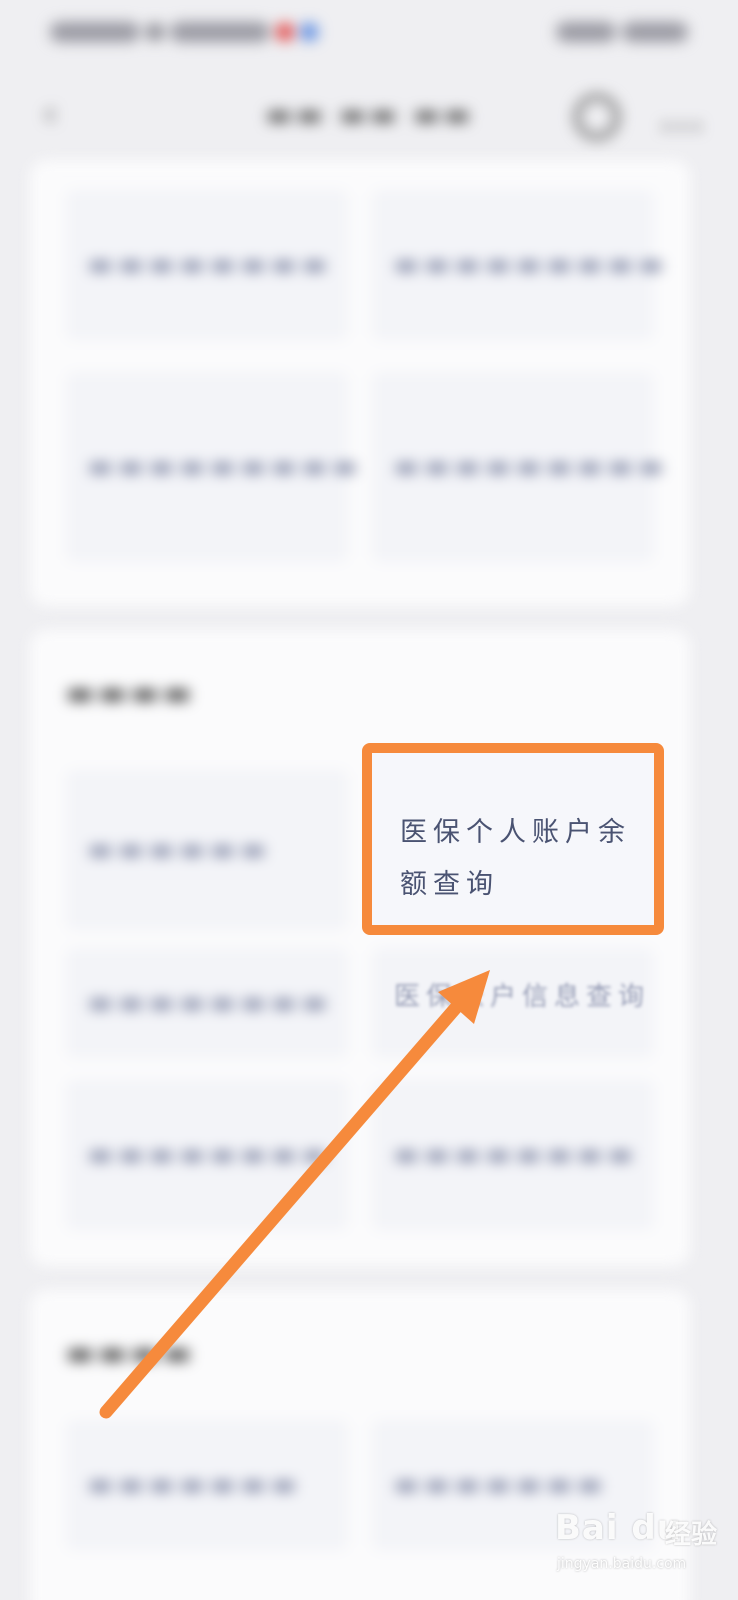 Image resolution: width=738 pixels, height=1600 pixels. I want to click on nav-bar: ‹ ▬▬ ▬▬ ▬▬ •••, so click(369, 120).